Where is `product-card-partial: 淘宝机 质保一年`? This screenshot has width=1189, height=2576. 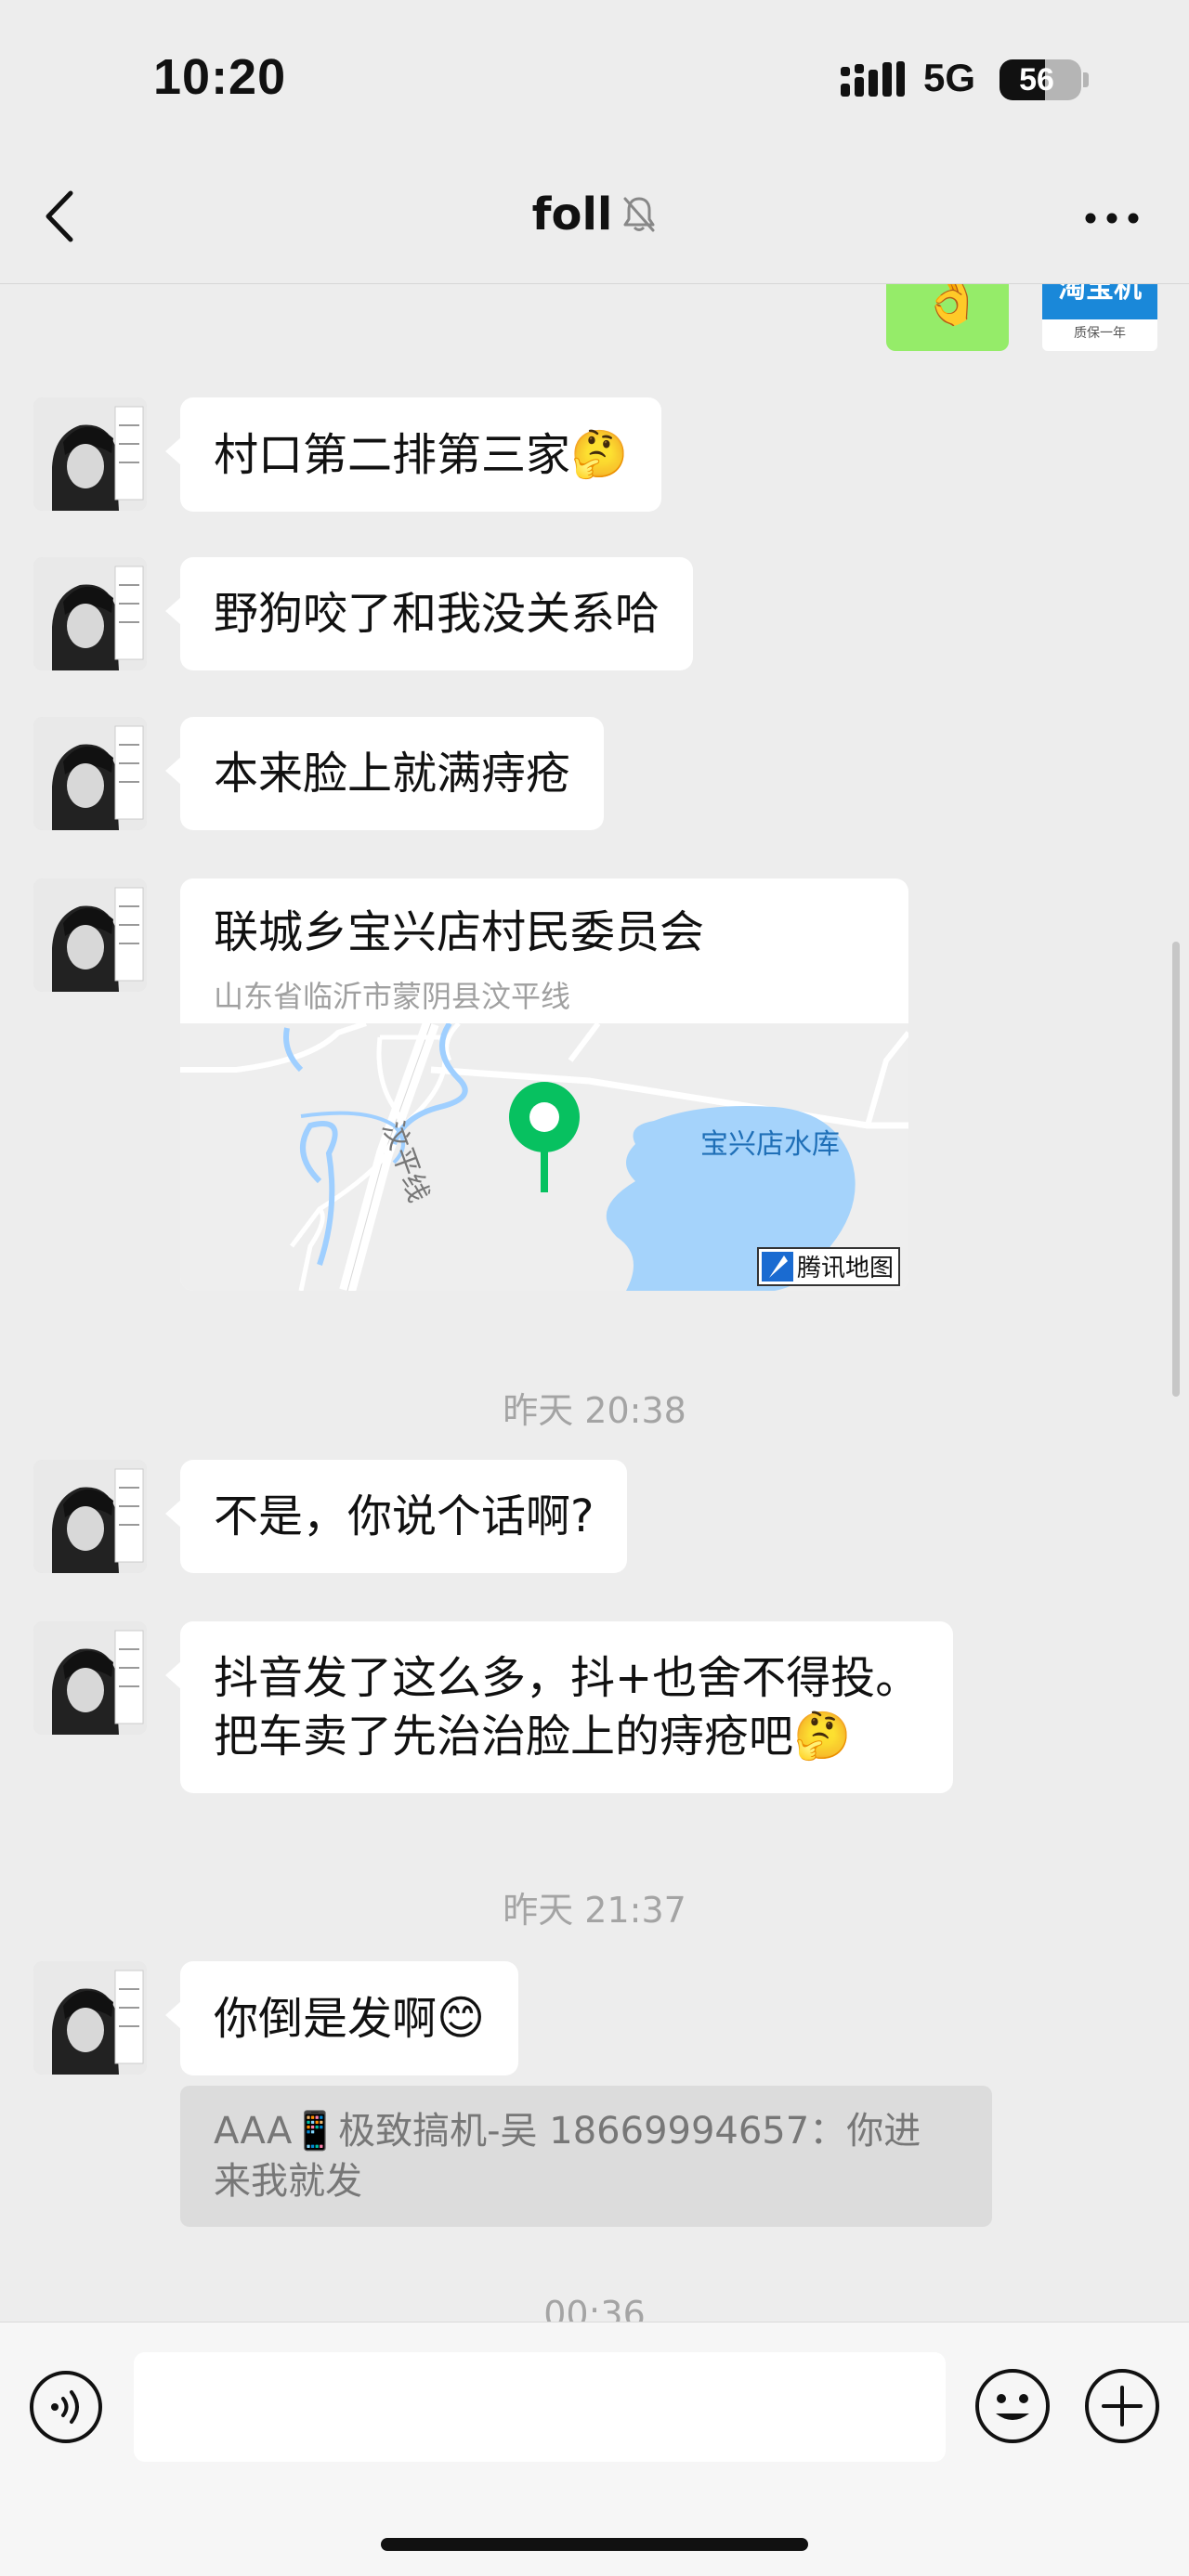
product-card-partial: 淘宝机 质保一年 is located at coordinates (1099, 317).